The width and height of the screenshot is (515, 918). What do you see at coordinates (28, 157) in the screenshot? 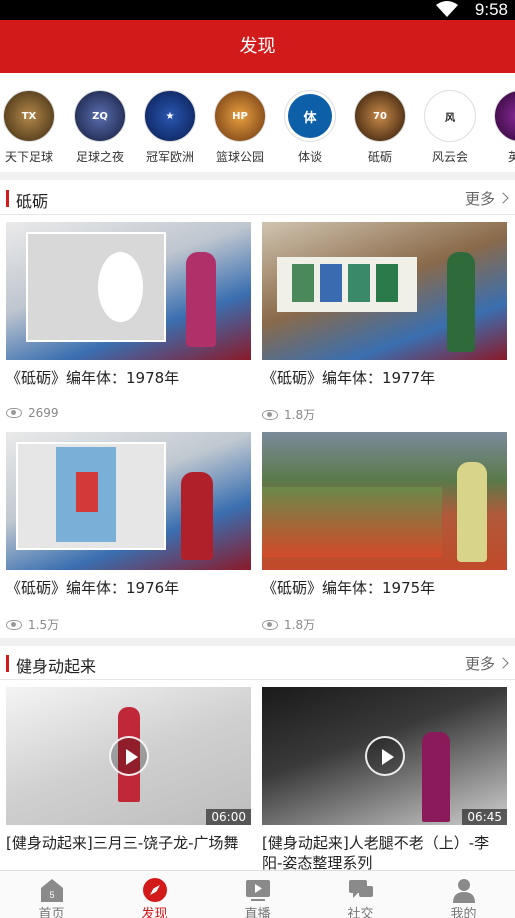
I see `channel-label: 天下足球` at bounding box center [28, 157].